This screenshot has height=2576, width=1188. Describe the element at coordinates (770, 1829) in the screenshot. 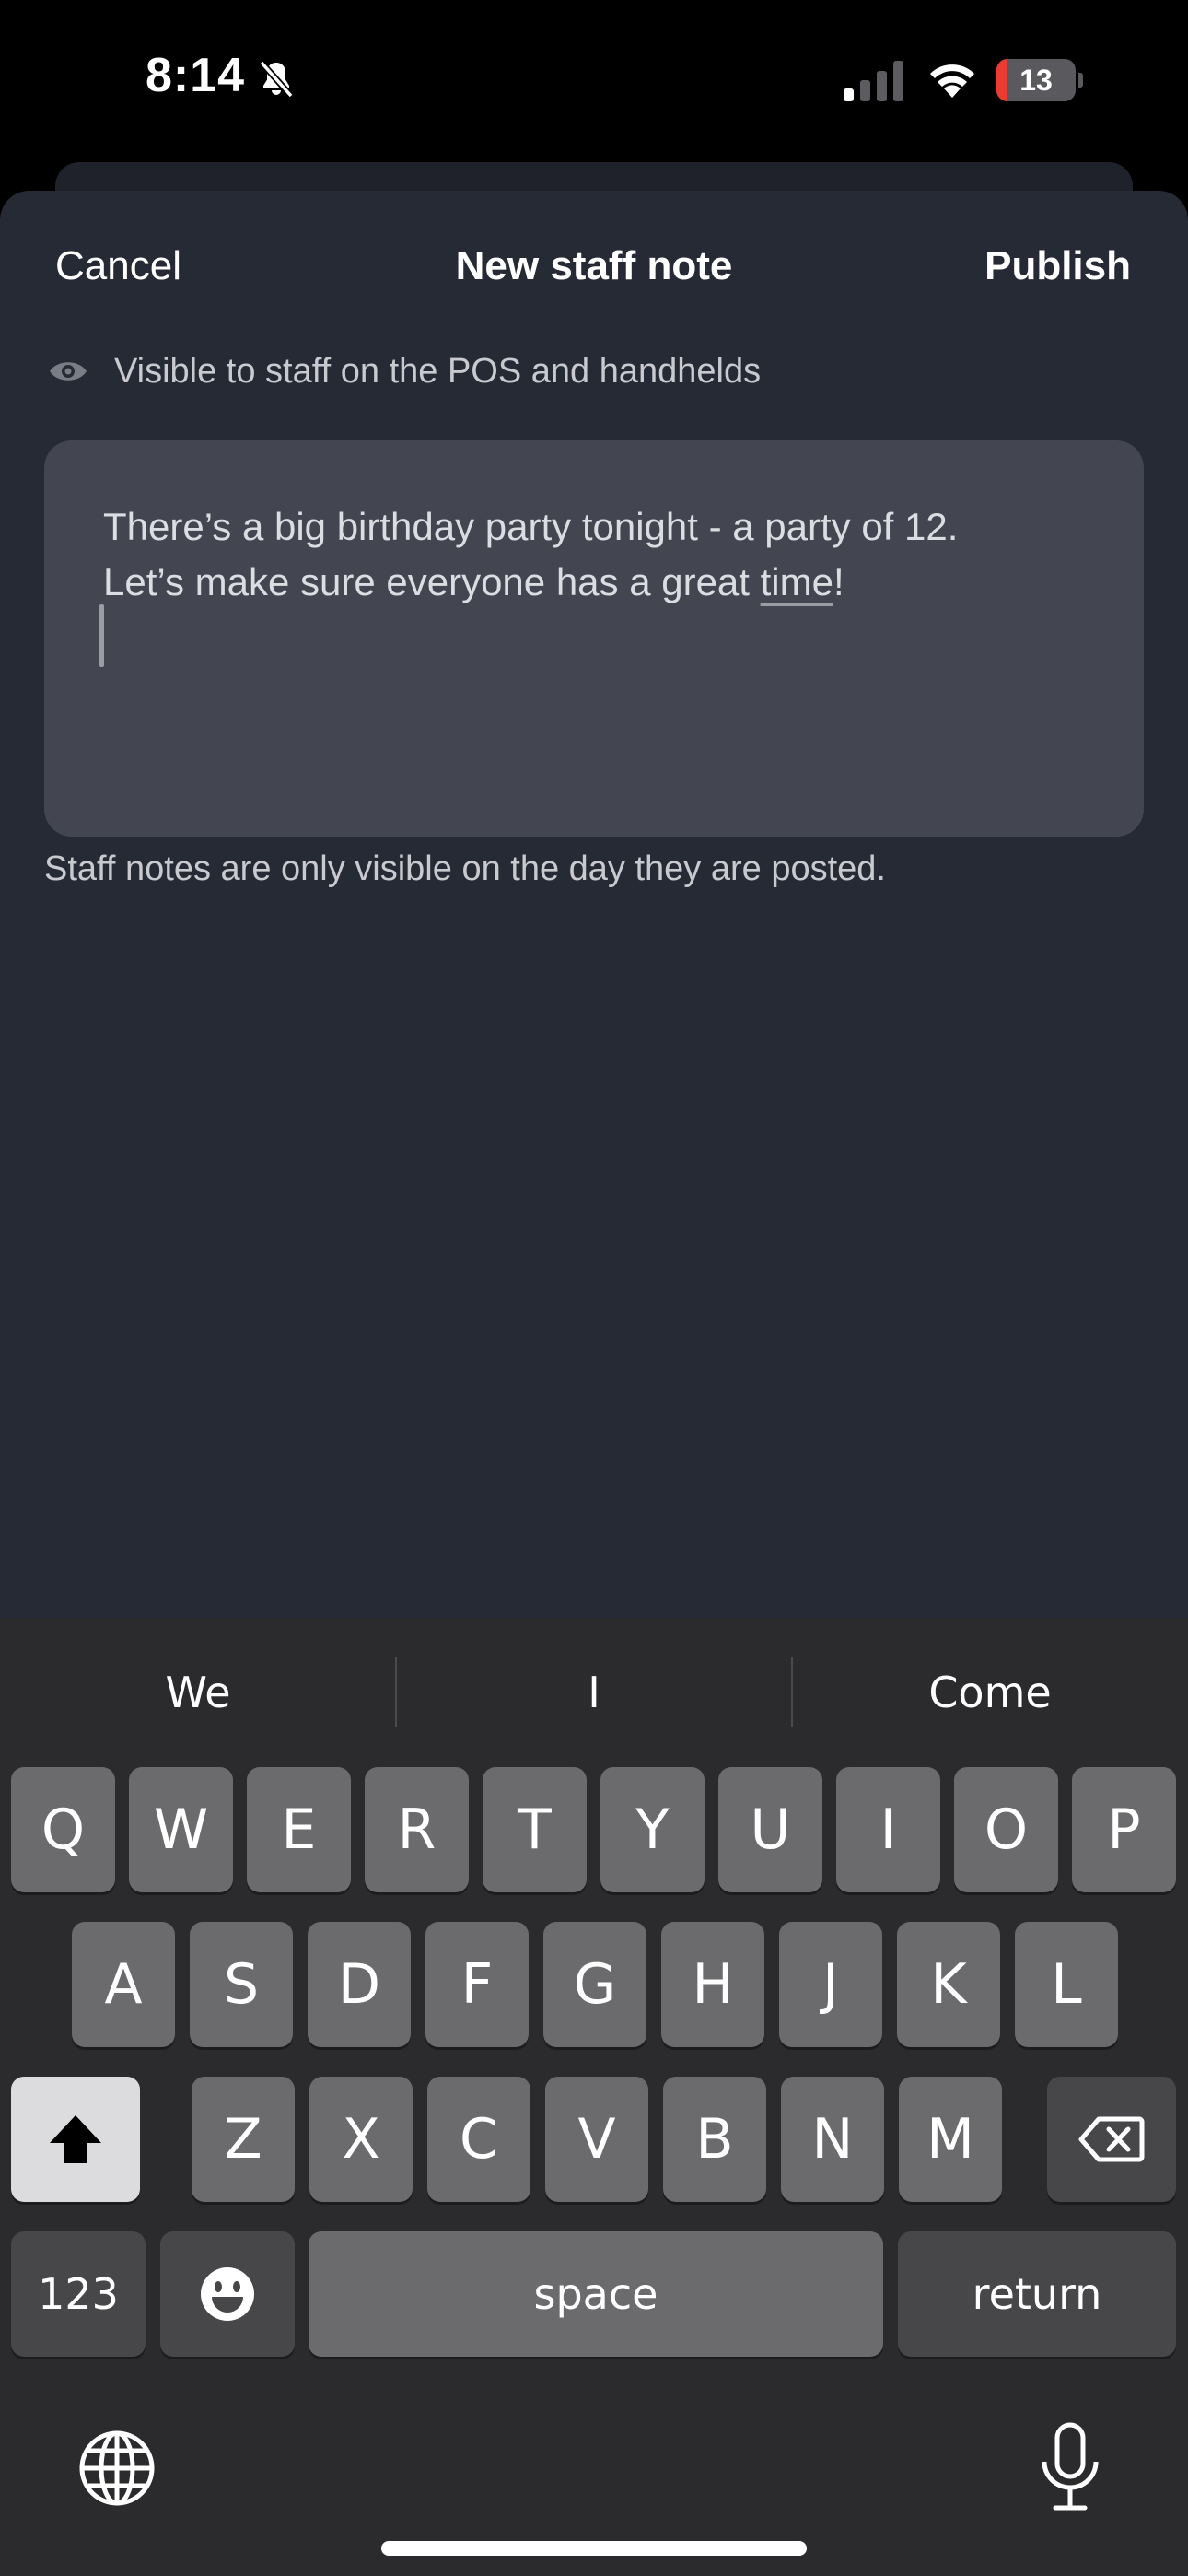

I see `key-u: U` at that location.